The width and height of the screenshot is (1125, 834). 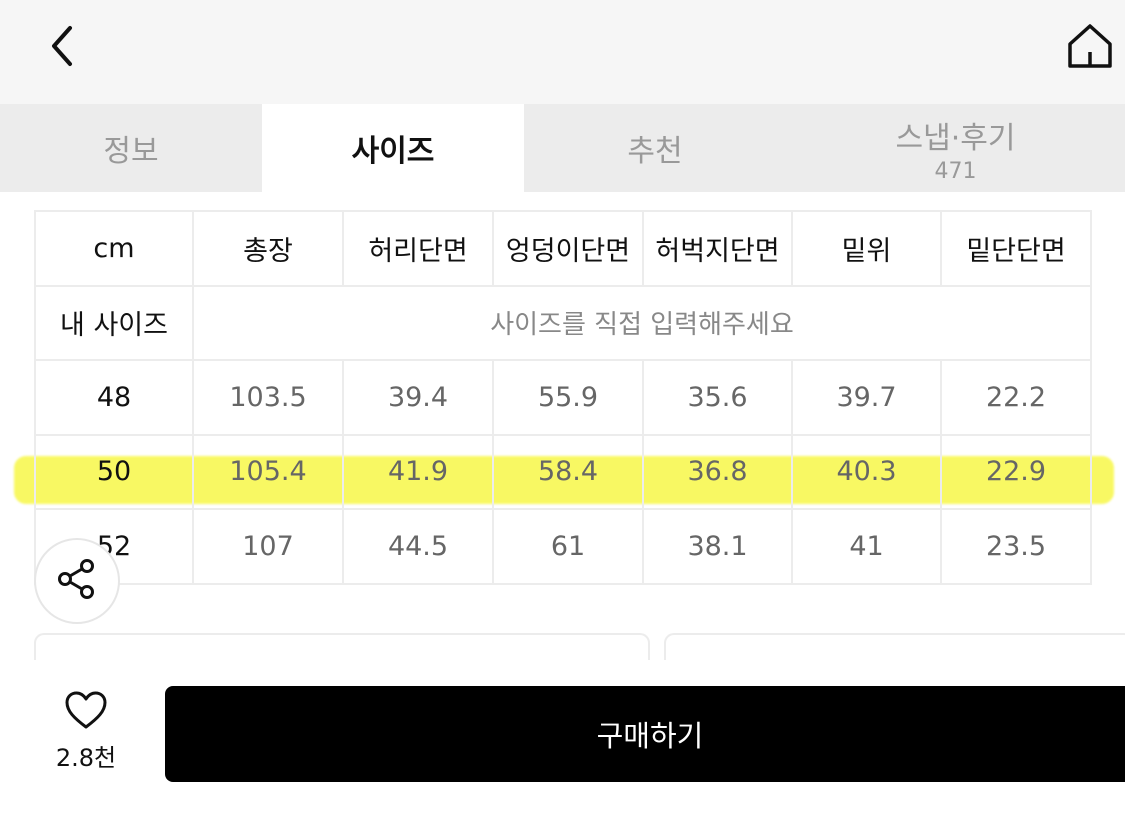 I want to click on table-header-row: cm 총장 허리단면 엉덩이단면 허벅지단면 밑위 밑단단면, so click(x=563, y=248).